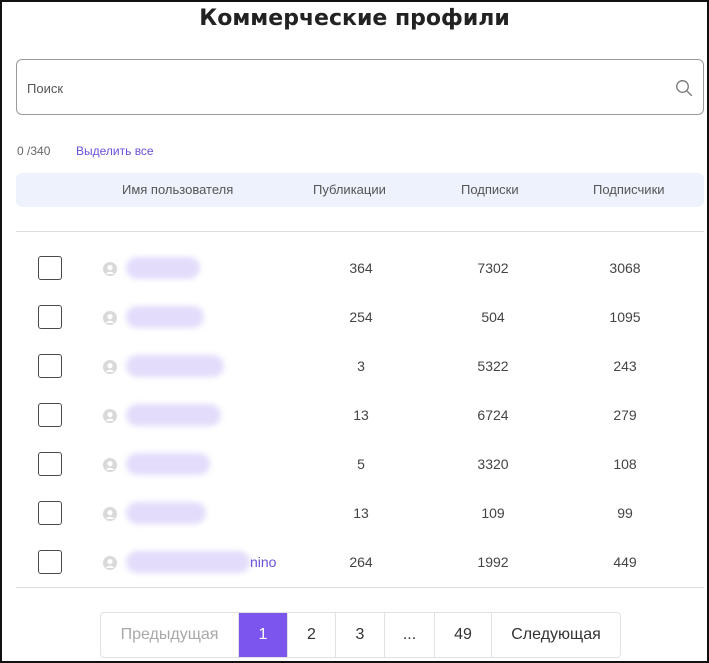  What do you see at coordinates (493, 268) in the screenshot?
I see `cell-following: 7302` at bounding box center [493, 268].